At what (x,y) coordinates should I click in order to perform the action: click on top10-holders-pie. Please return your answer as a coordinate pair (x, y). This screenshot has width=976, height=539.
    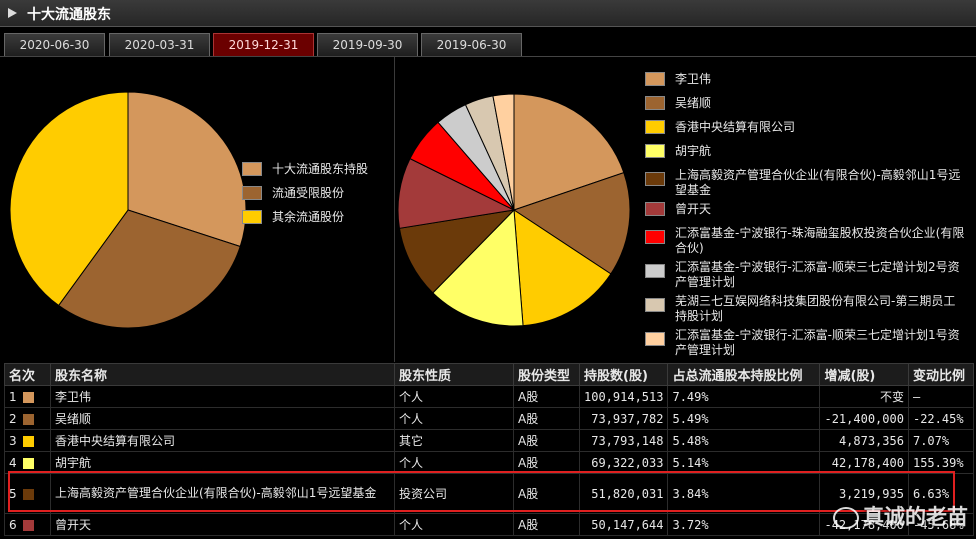
    Looking at the image, I should click on (514, 210).